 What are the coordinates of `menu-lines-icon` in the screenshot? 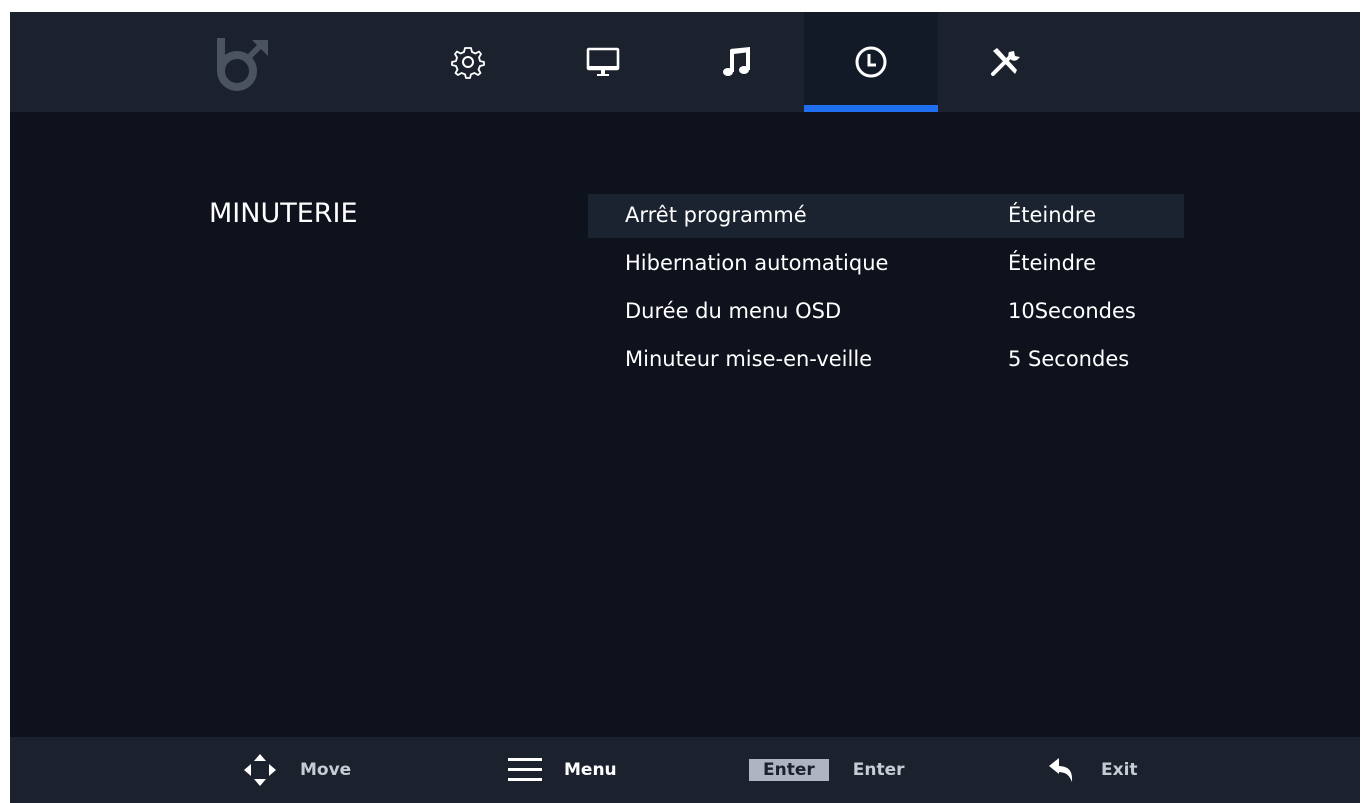 It's located at (525, 769).